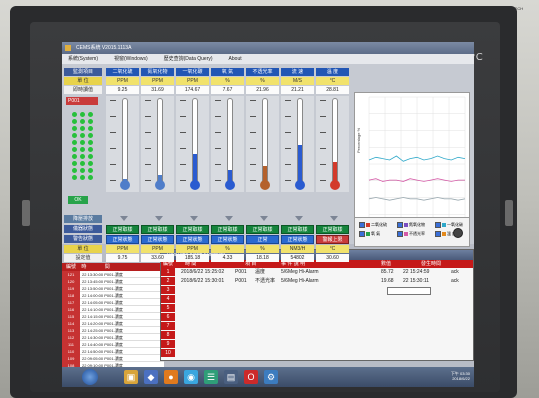 The height and width of the screenshot is (398, 539). I want to click on firefox-icon: ●, so click(171, 377).